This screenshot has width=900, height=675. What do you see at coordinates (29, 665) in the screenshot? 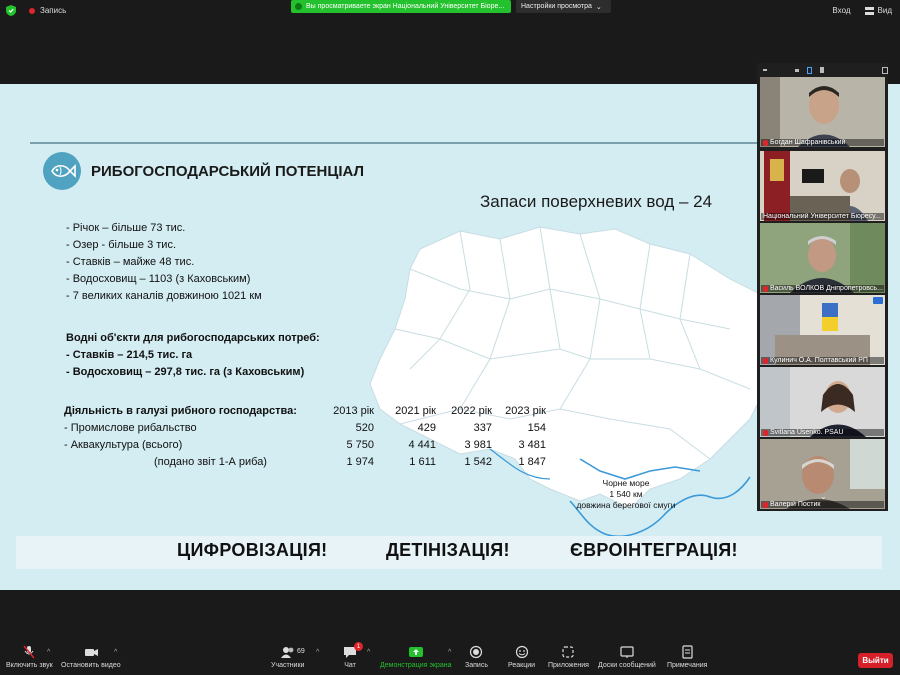
I see `unmute-label: Включить звук` at bounding box center [29, 665].